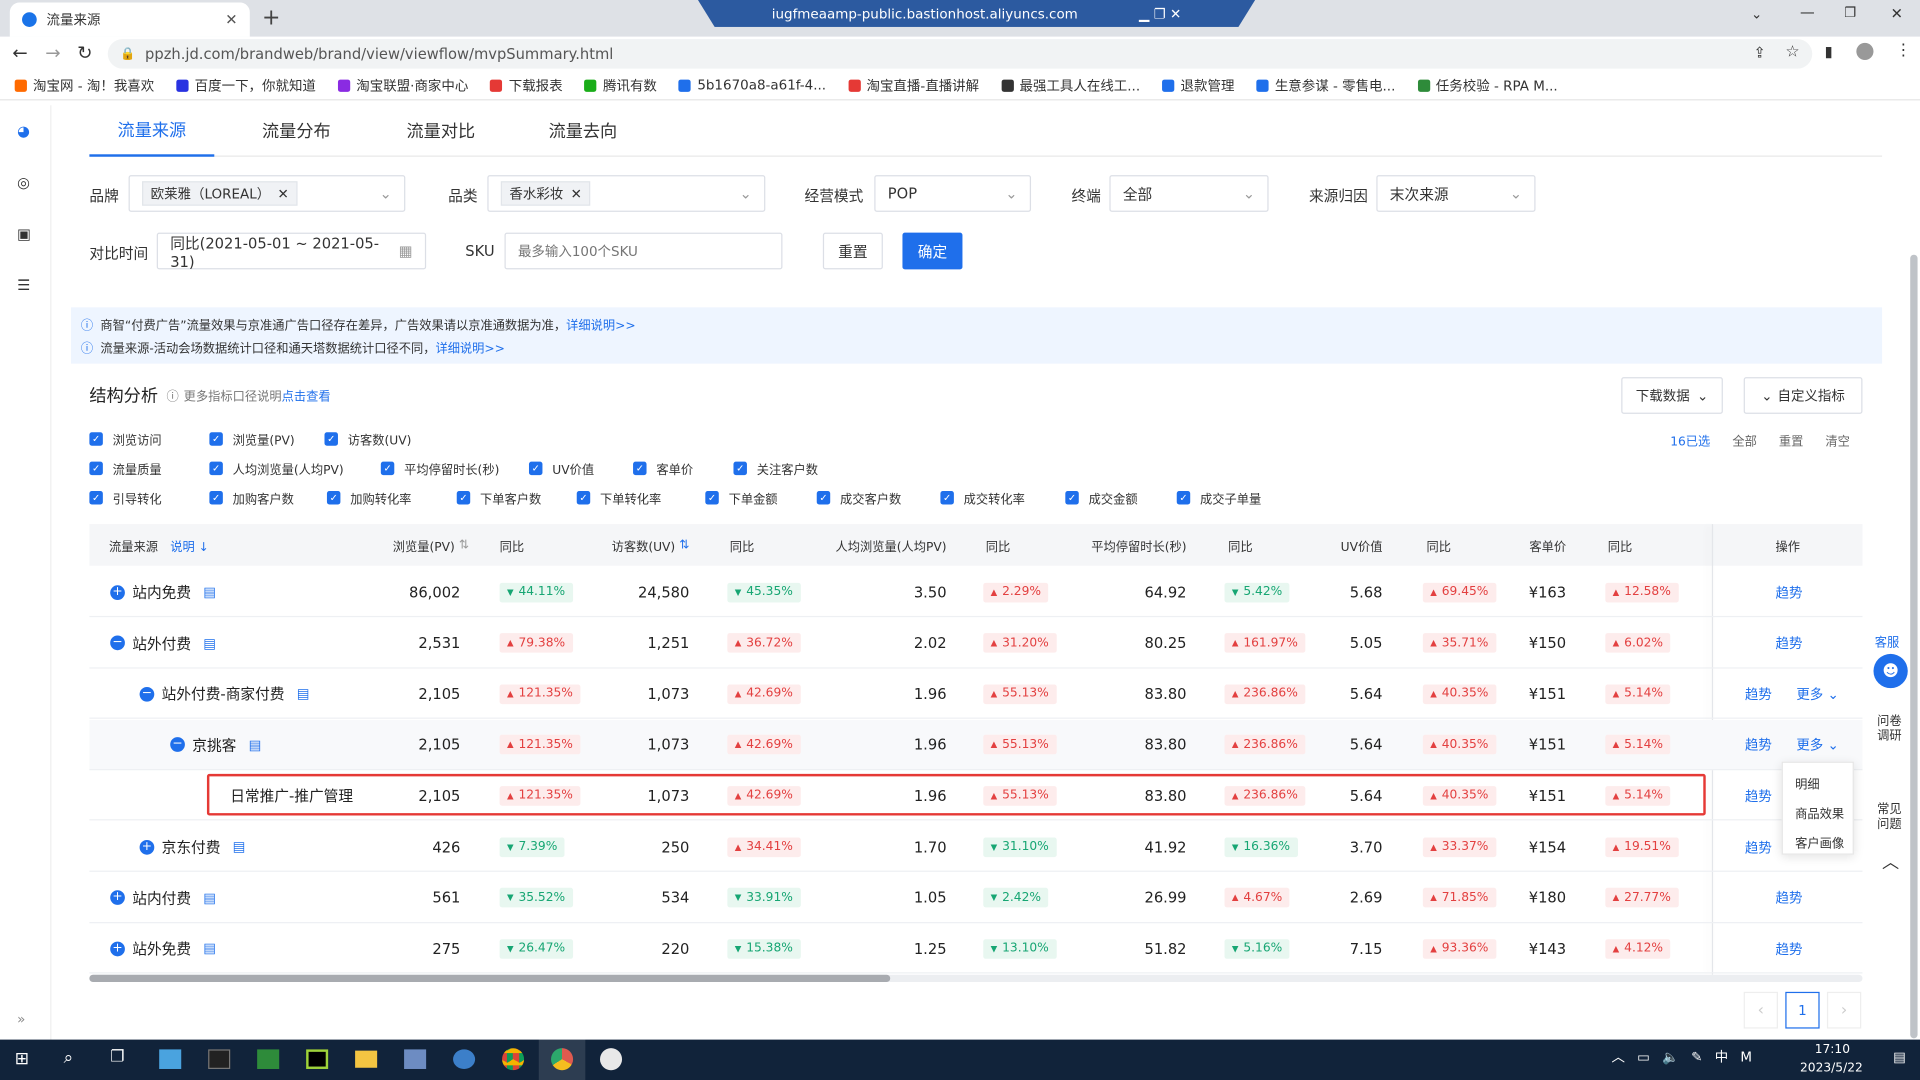  I want to click on kefu-label: 客服, so click(1887, 641).